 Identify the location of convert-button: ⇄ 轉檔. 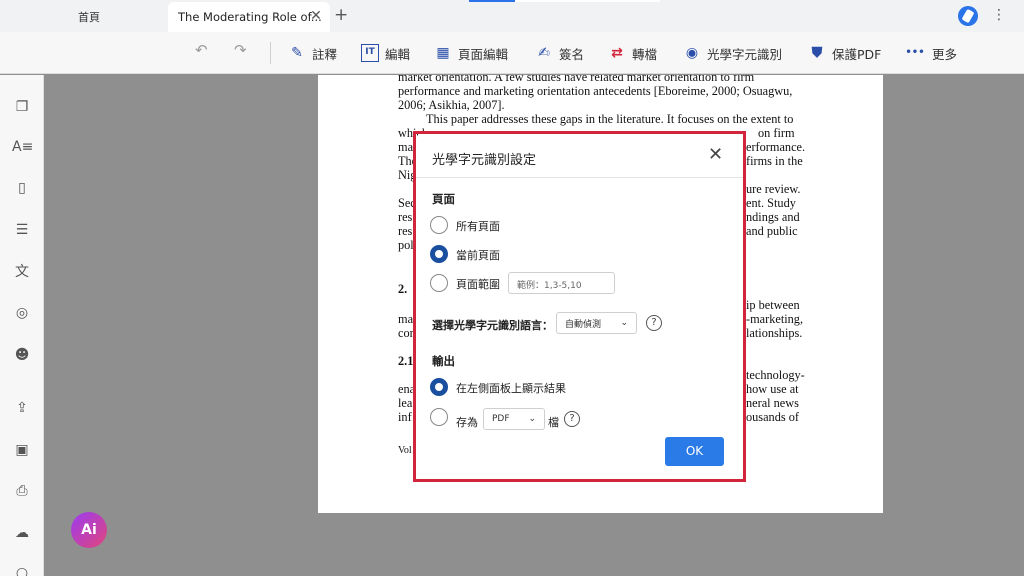
(632, 53).